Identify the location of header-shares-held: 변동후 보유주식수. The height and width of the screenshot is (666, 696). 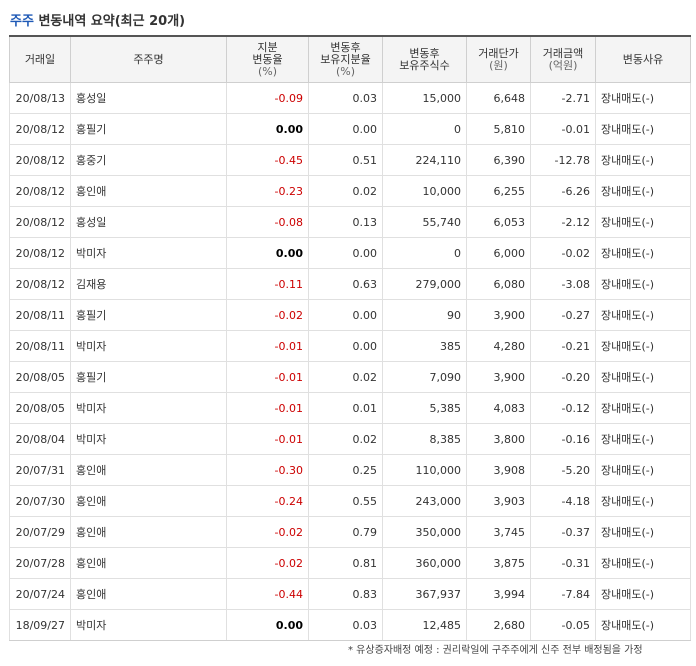
(424, 59).